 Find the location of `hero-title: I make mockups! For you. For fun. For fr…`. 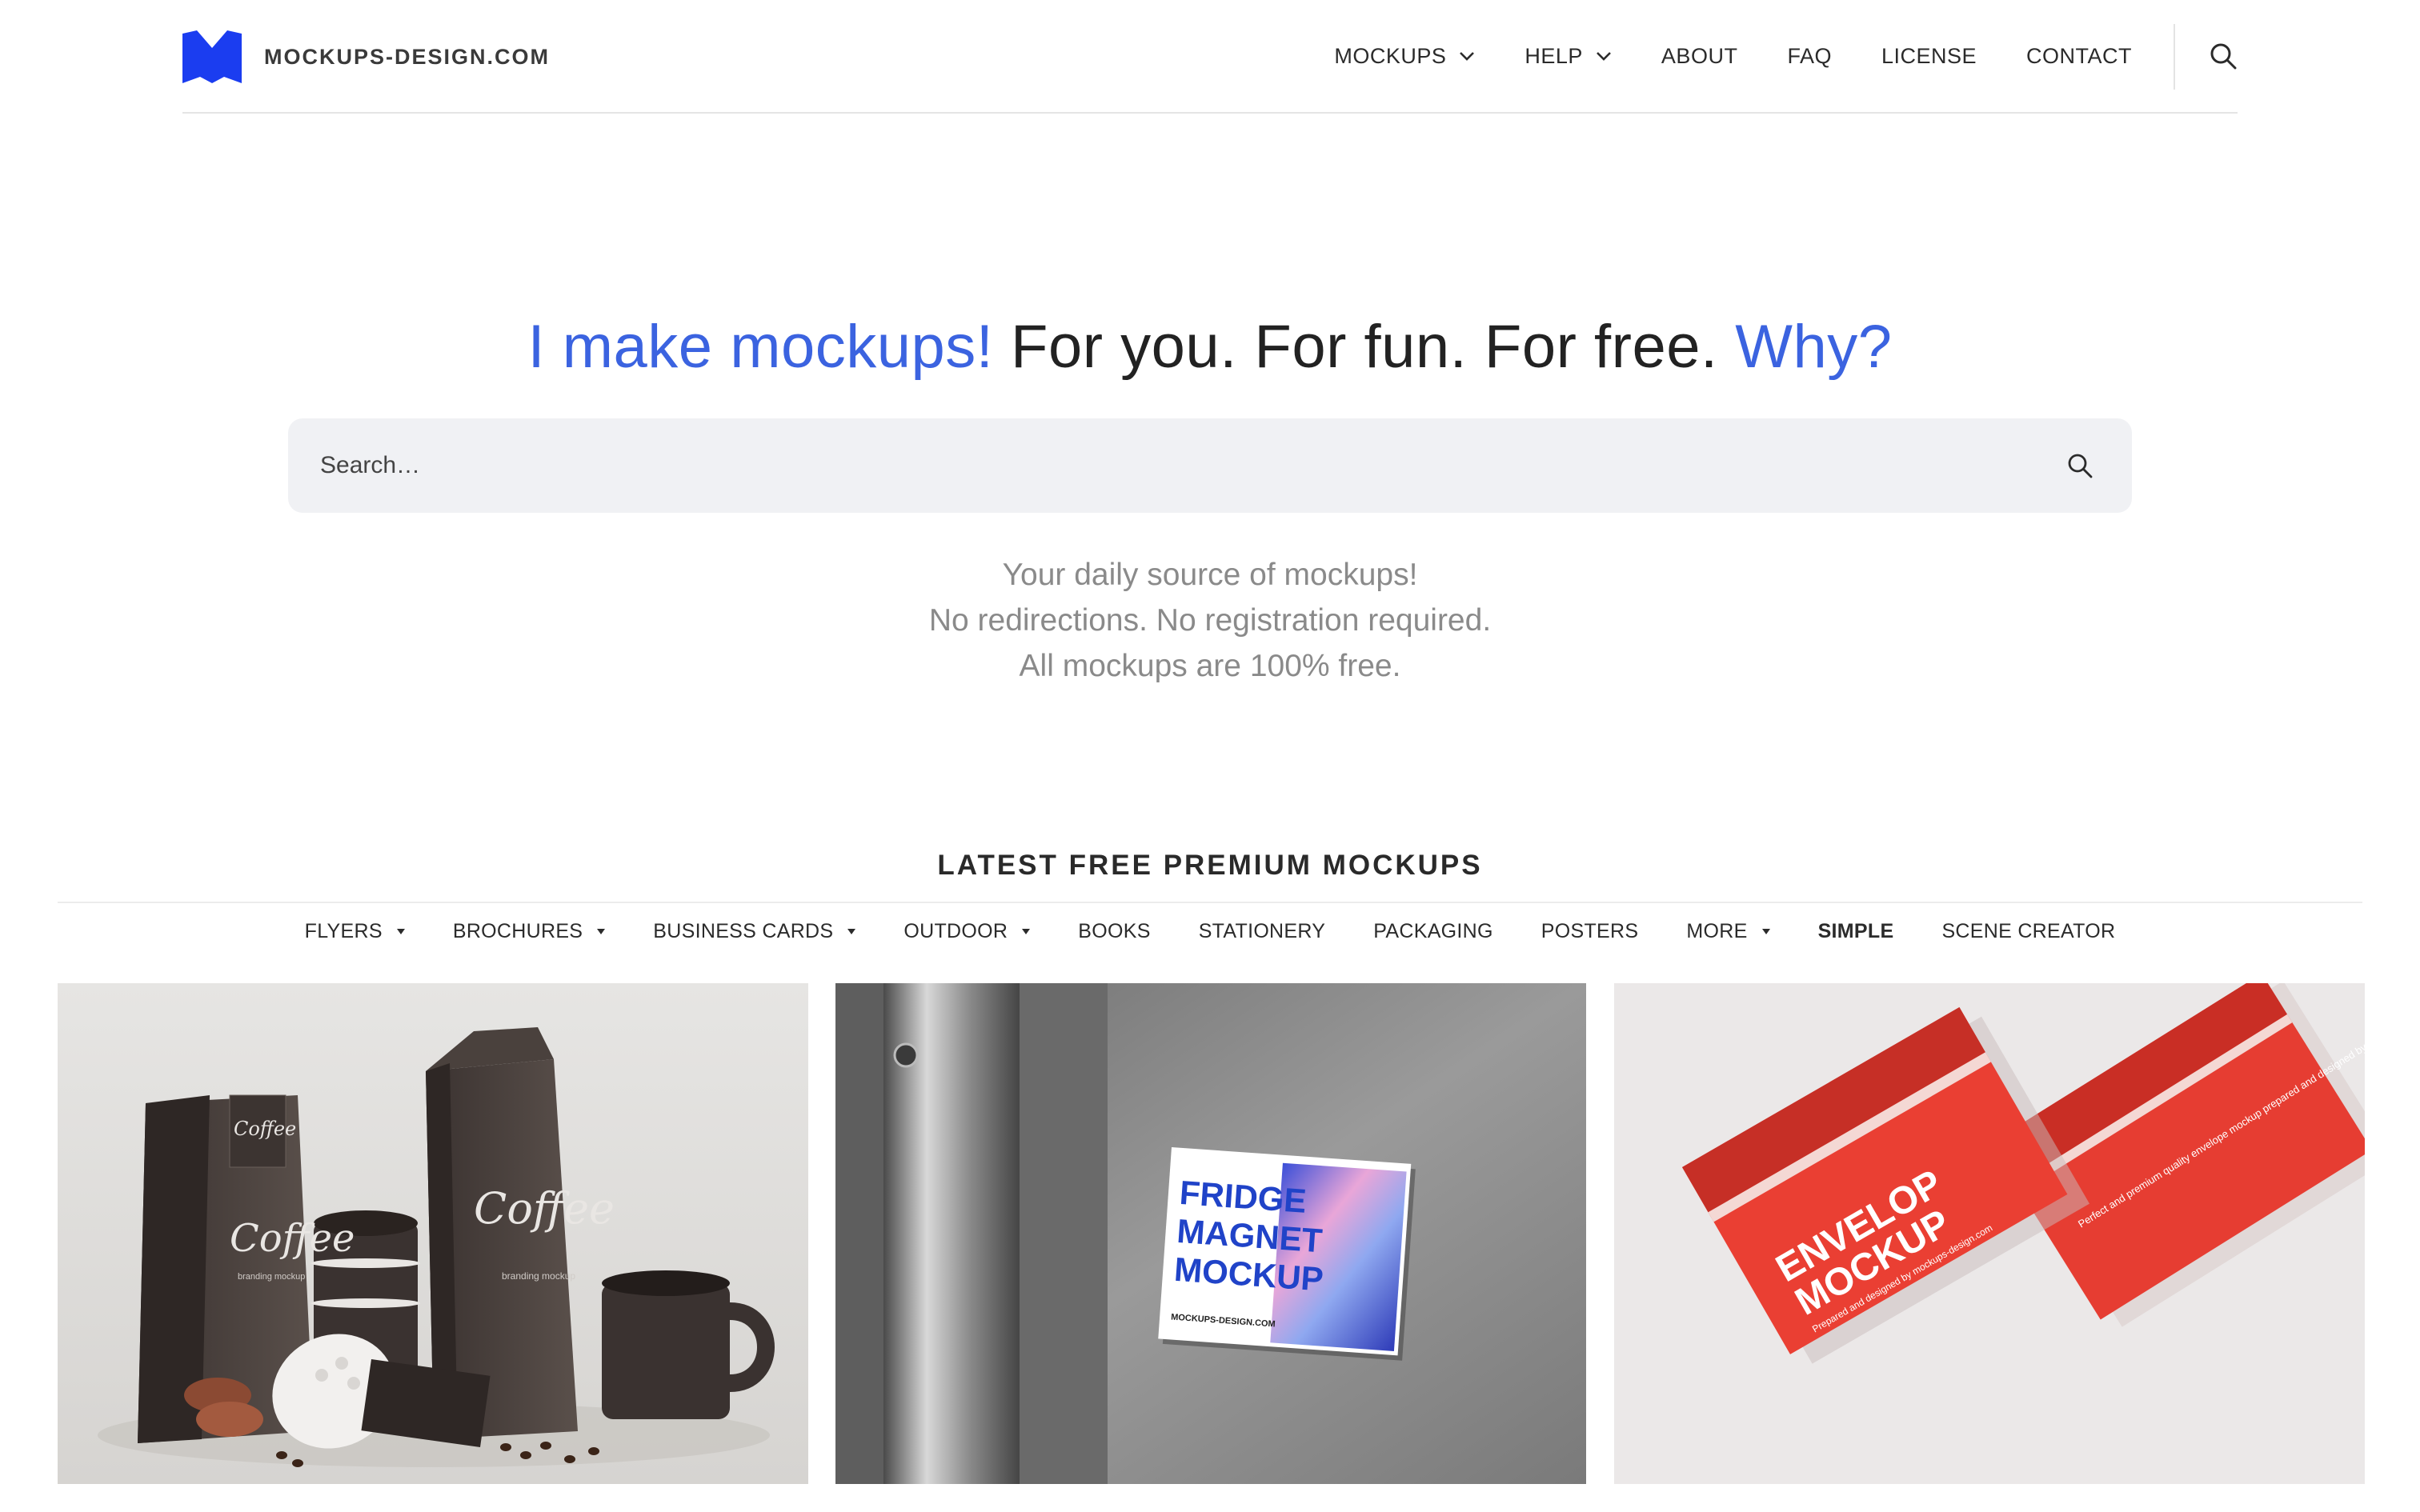

hero-title: I make mockups! For you. For fun. For fr… is located at coordinates (1210, 347).